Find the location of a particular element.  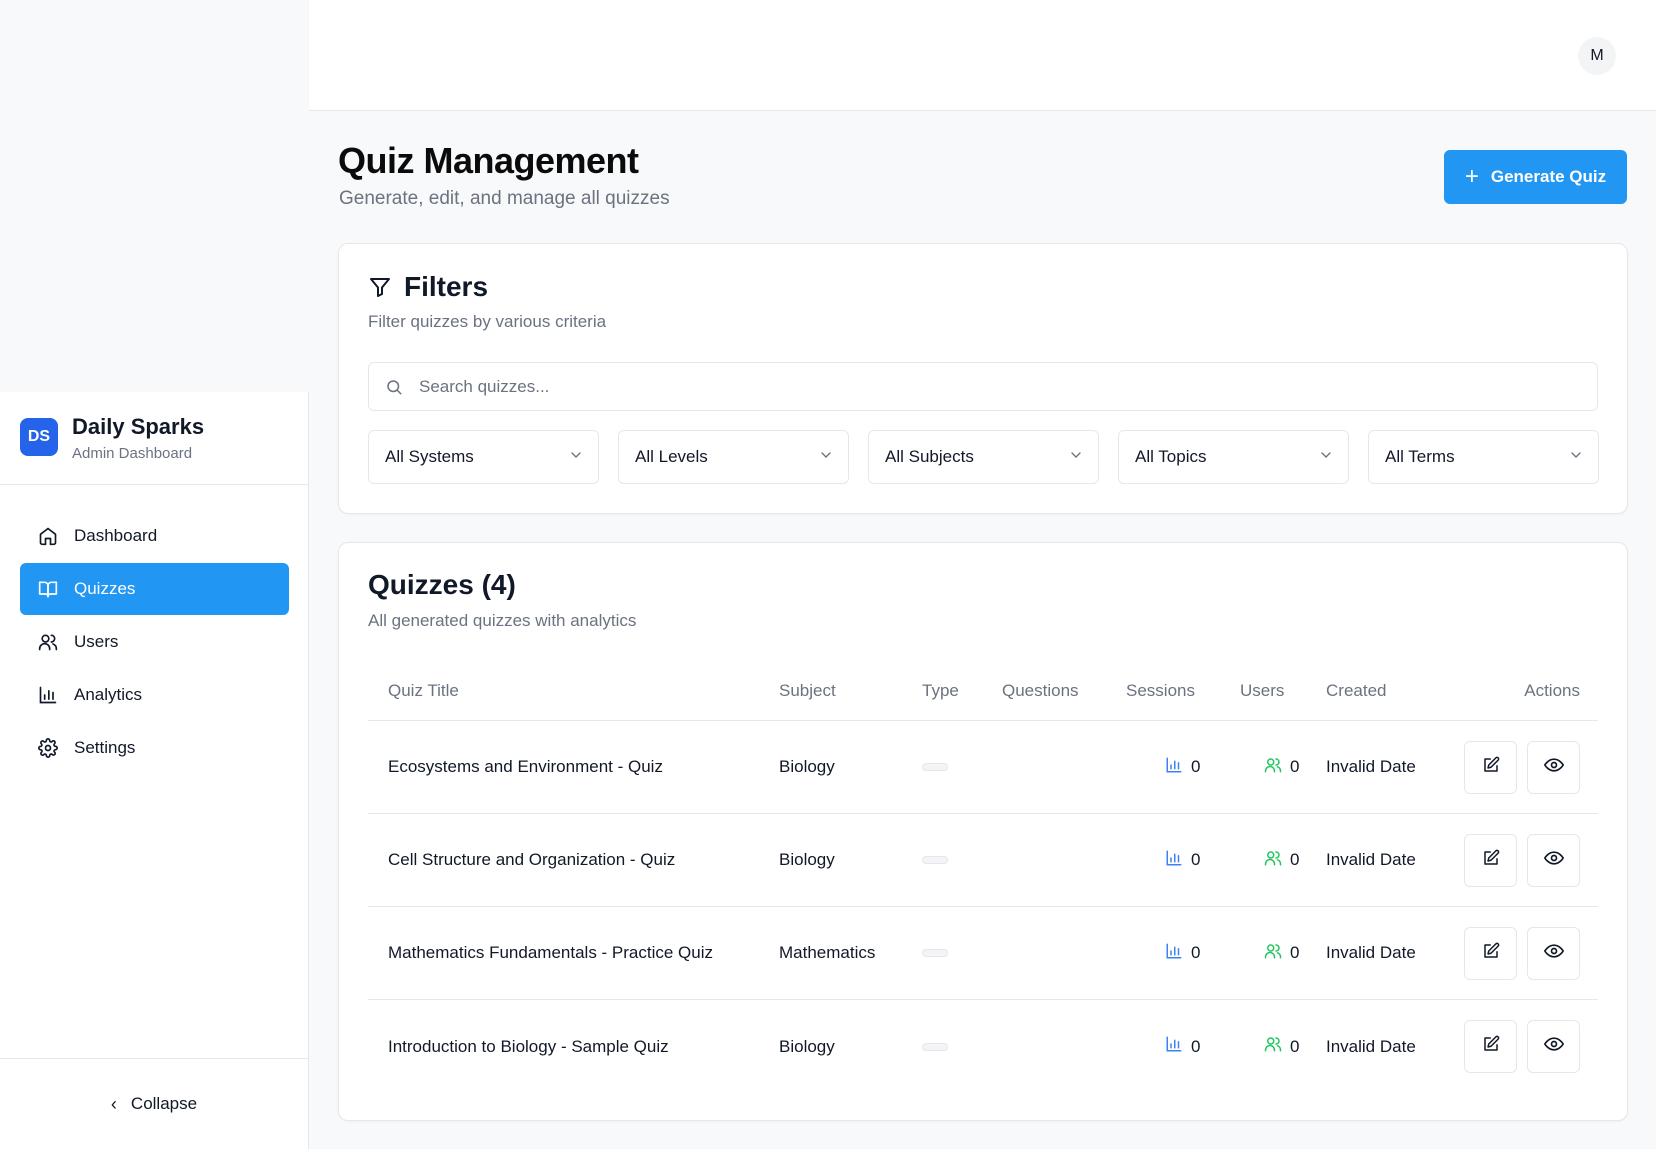

col-quiz-title: Quiz Title is located at coordinates (423, 690).